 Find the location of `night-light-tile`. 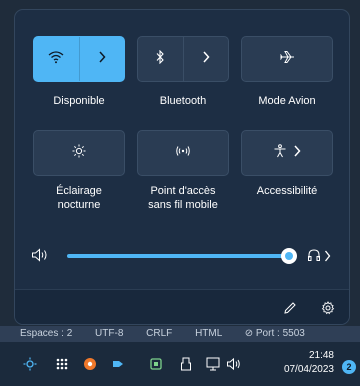

night-light-tile is located at coordinates (79, 153).